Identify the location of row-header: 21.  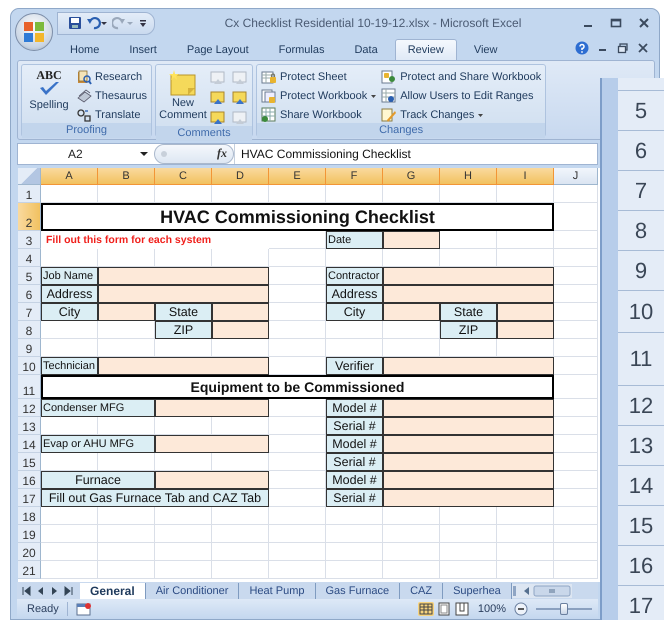
(29, 569).